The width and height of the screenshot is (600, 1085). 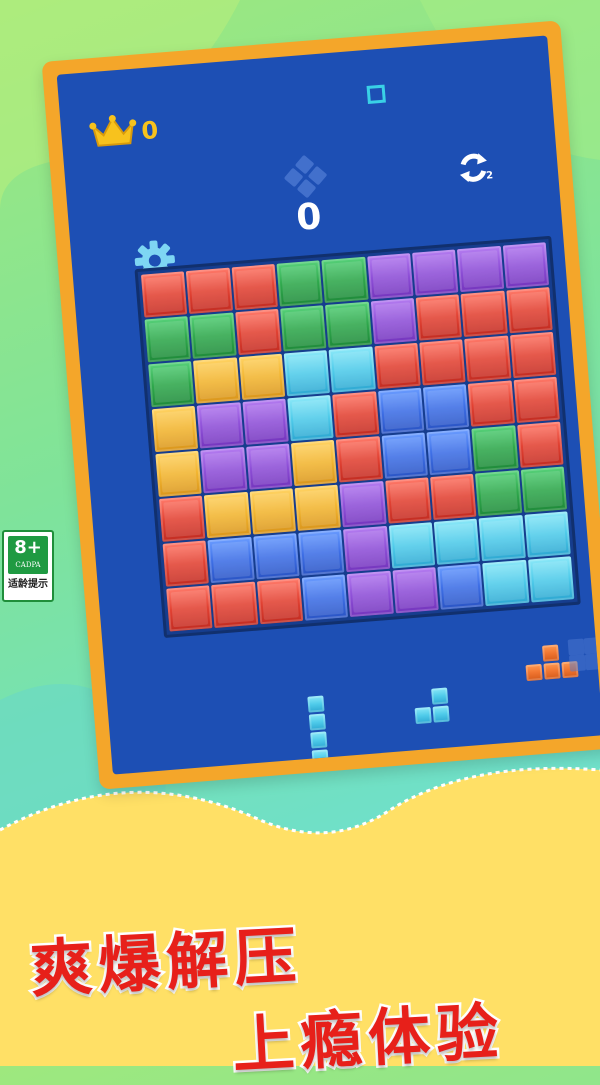 I want to click on age-rating-box: 8+ CADPA, so click(x=28, y=555).